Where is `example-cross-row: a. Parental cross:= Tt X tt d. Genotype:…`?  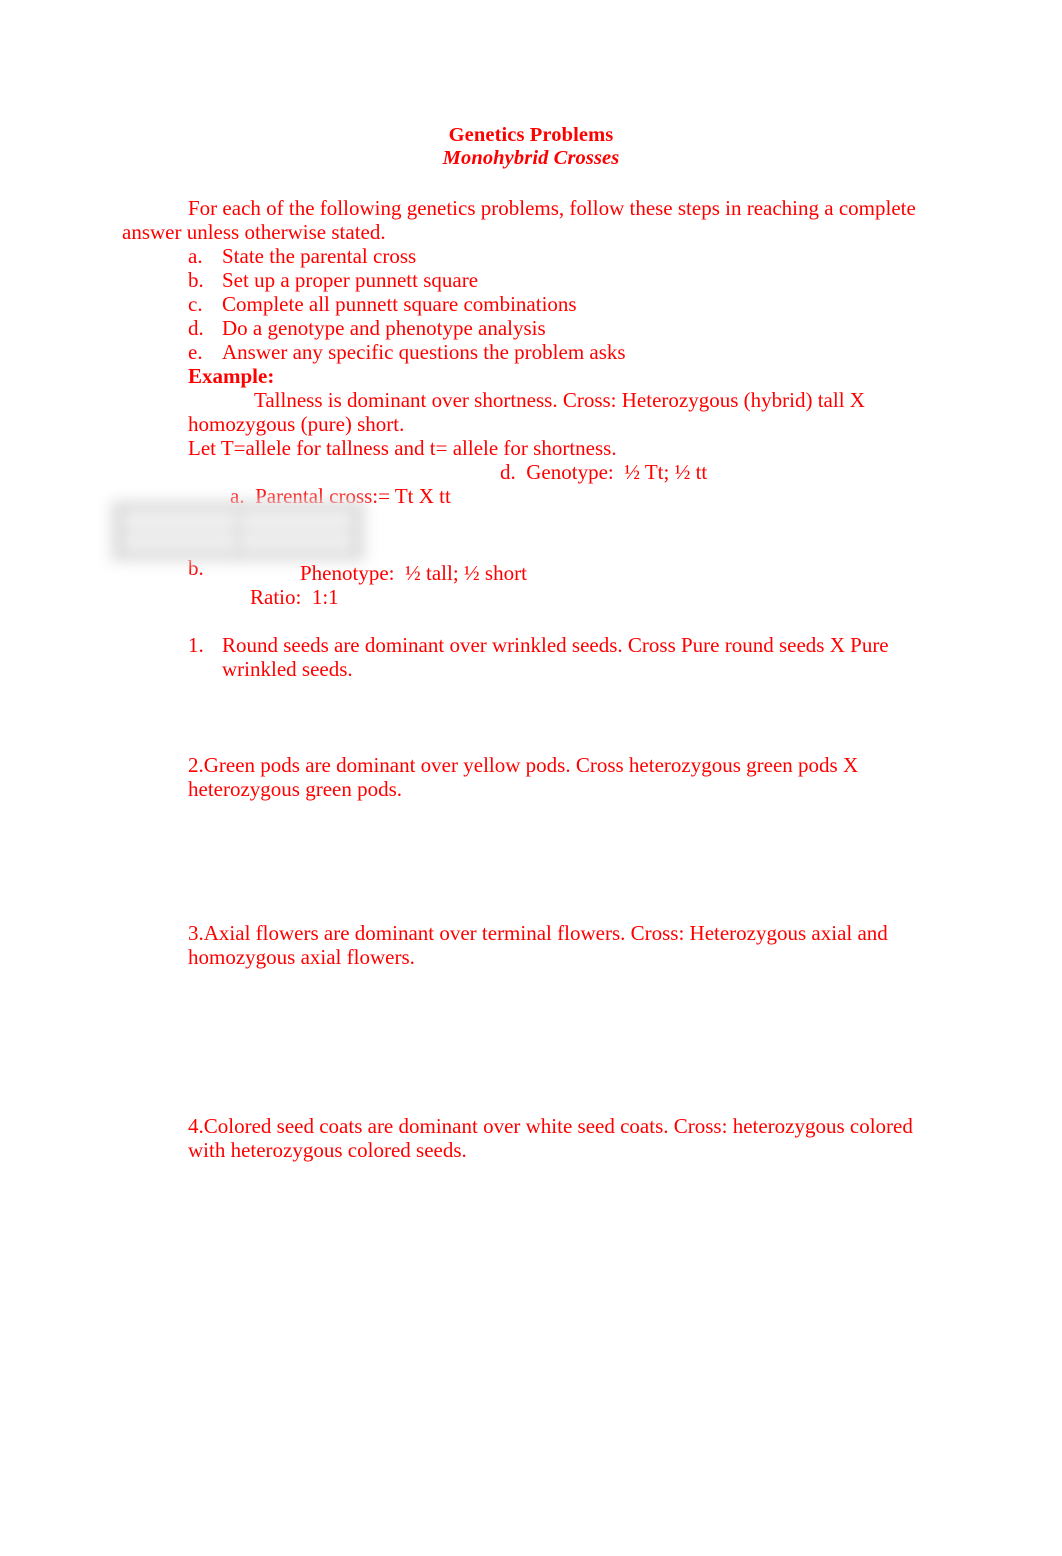
example-cross-row: a. Parental cross:= Tt X tt d. Genotype:… is located at coordinates (555, 508).